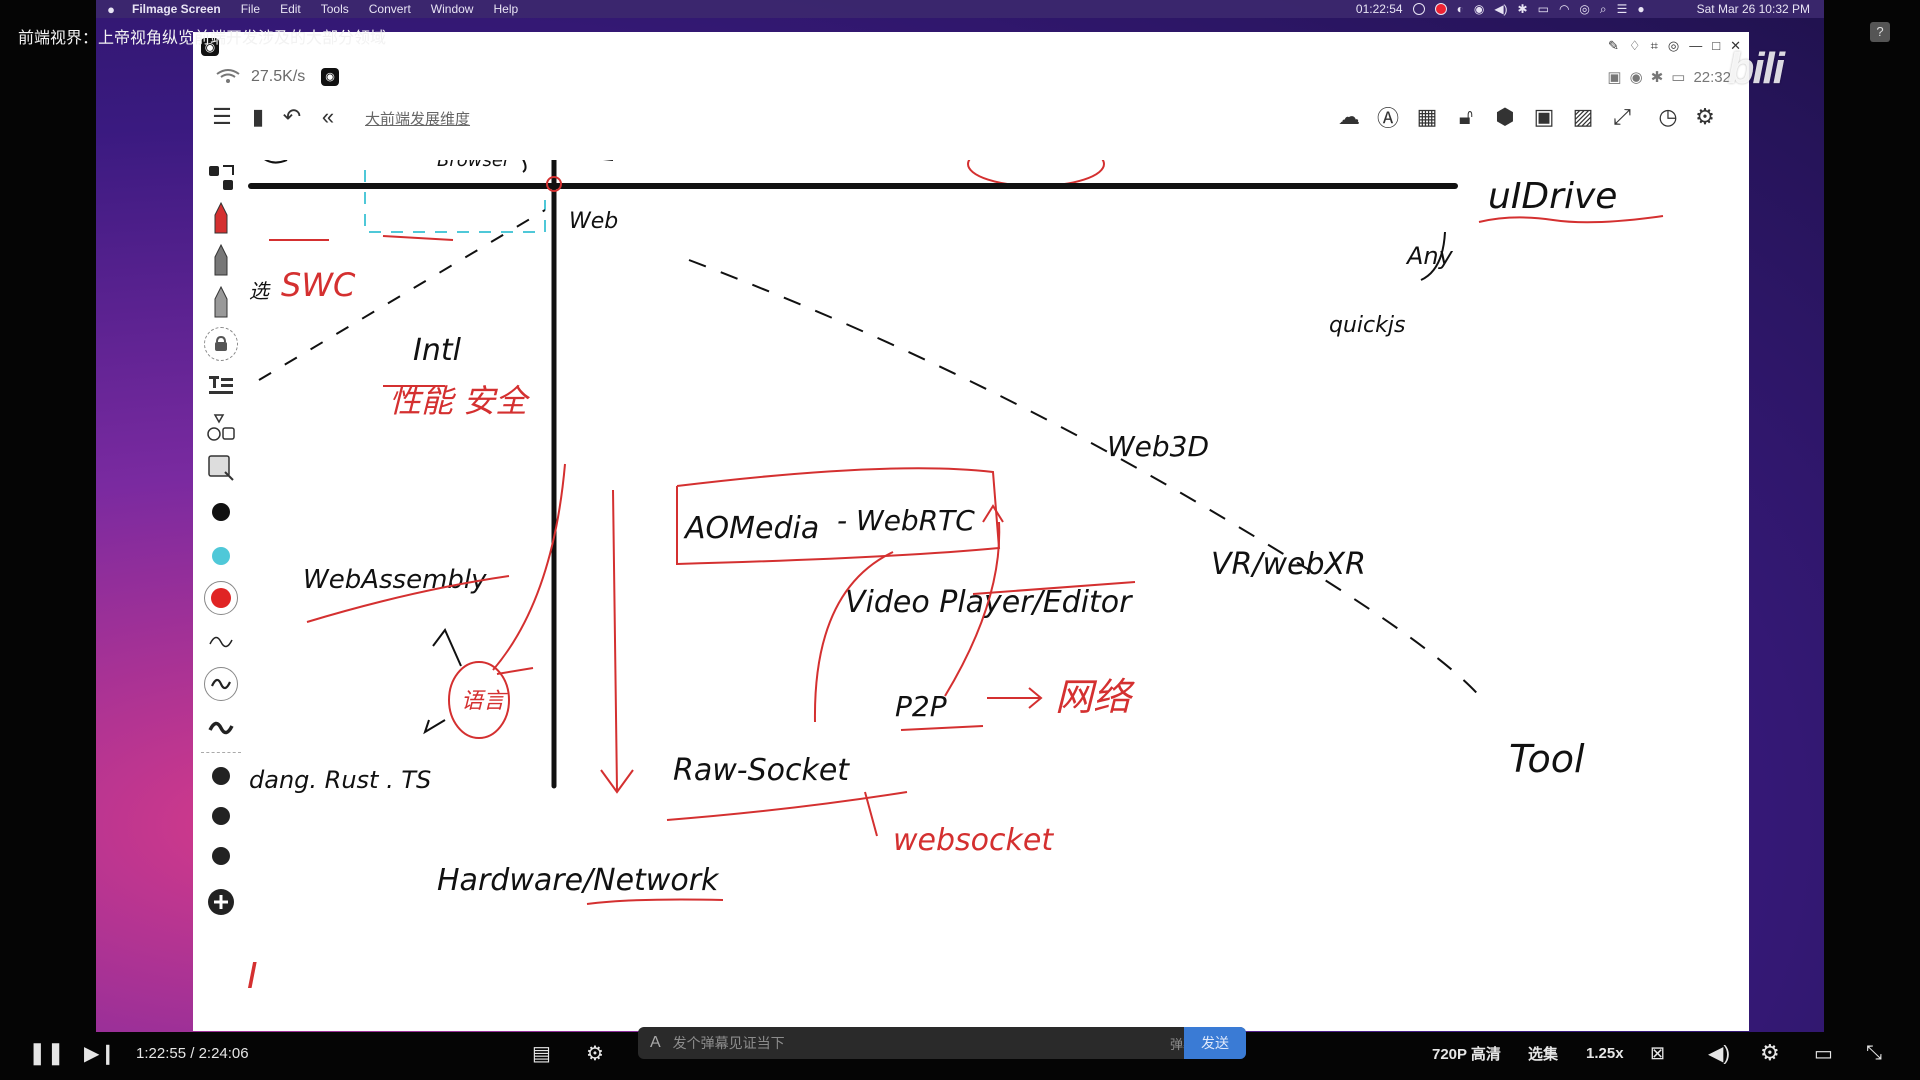 The height and width of the screenshot is (1080, 1920). Describe the element at coordinates (1544, 117) in the screenshot. I see `page-icon: ▣` at that location.